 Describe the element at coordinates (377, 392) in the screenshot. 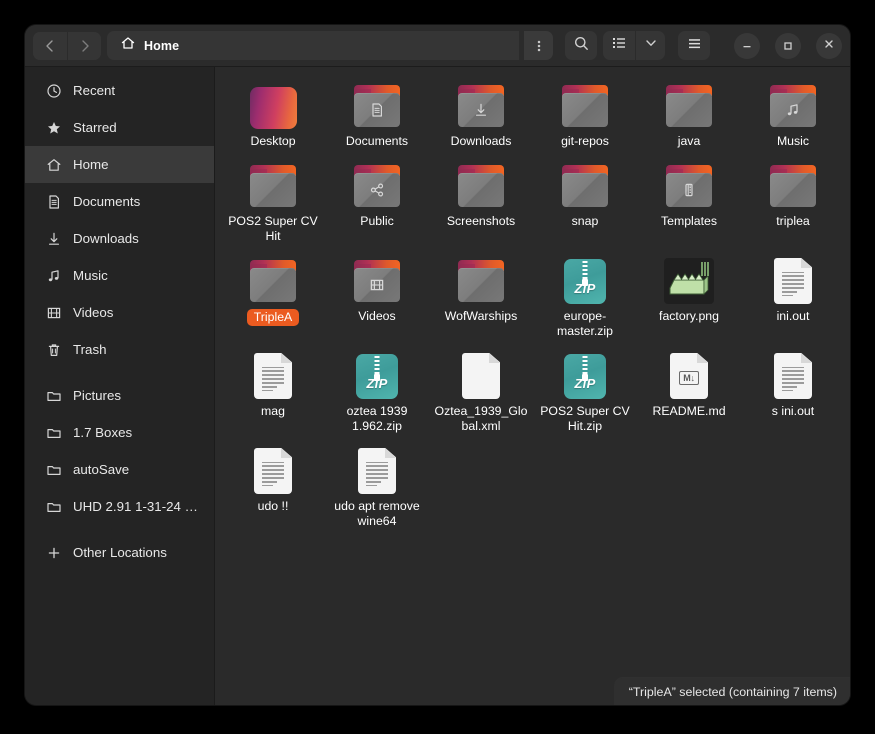

I see `file-item: ZiP oztea 1939 1.962.zip` at that location.